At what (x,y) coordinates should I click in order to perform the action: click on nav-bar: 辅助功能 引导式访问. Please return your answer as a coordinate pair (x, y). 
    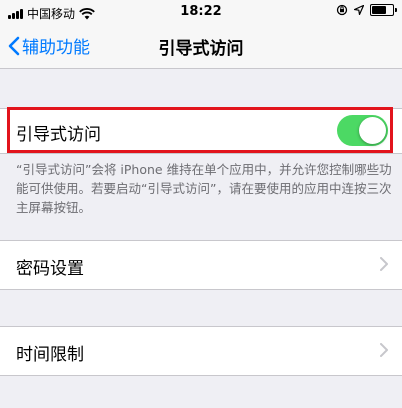
    Looking at the image, I should click on (201, 46).